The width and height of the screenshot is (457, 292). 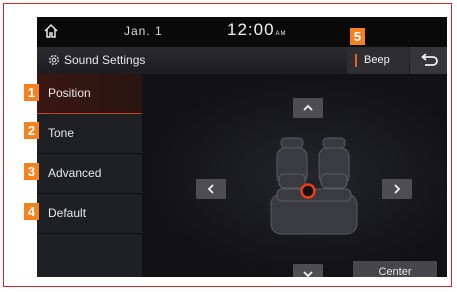 What do you see at coordinates (308, 270) in the screenshot?
I see `move-rear-button` at bounding box center [308, 270].